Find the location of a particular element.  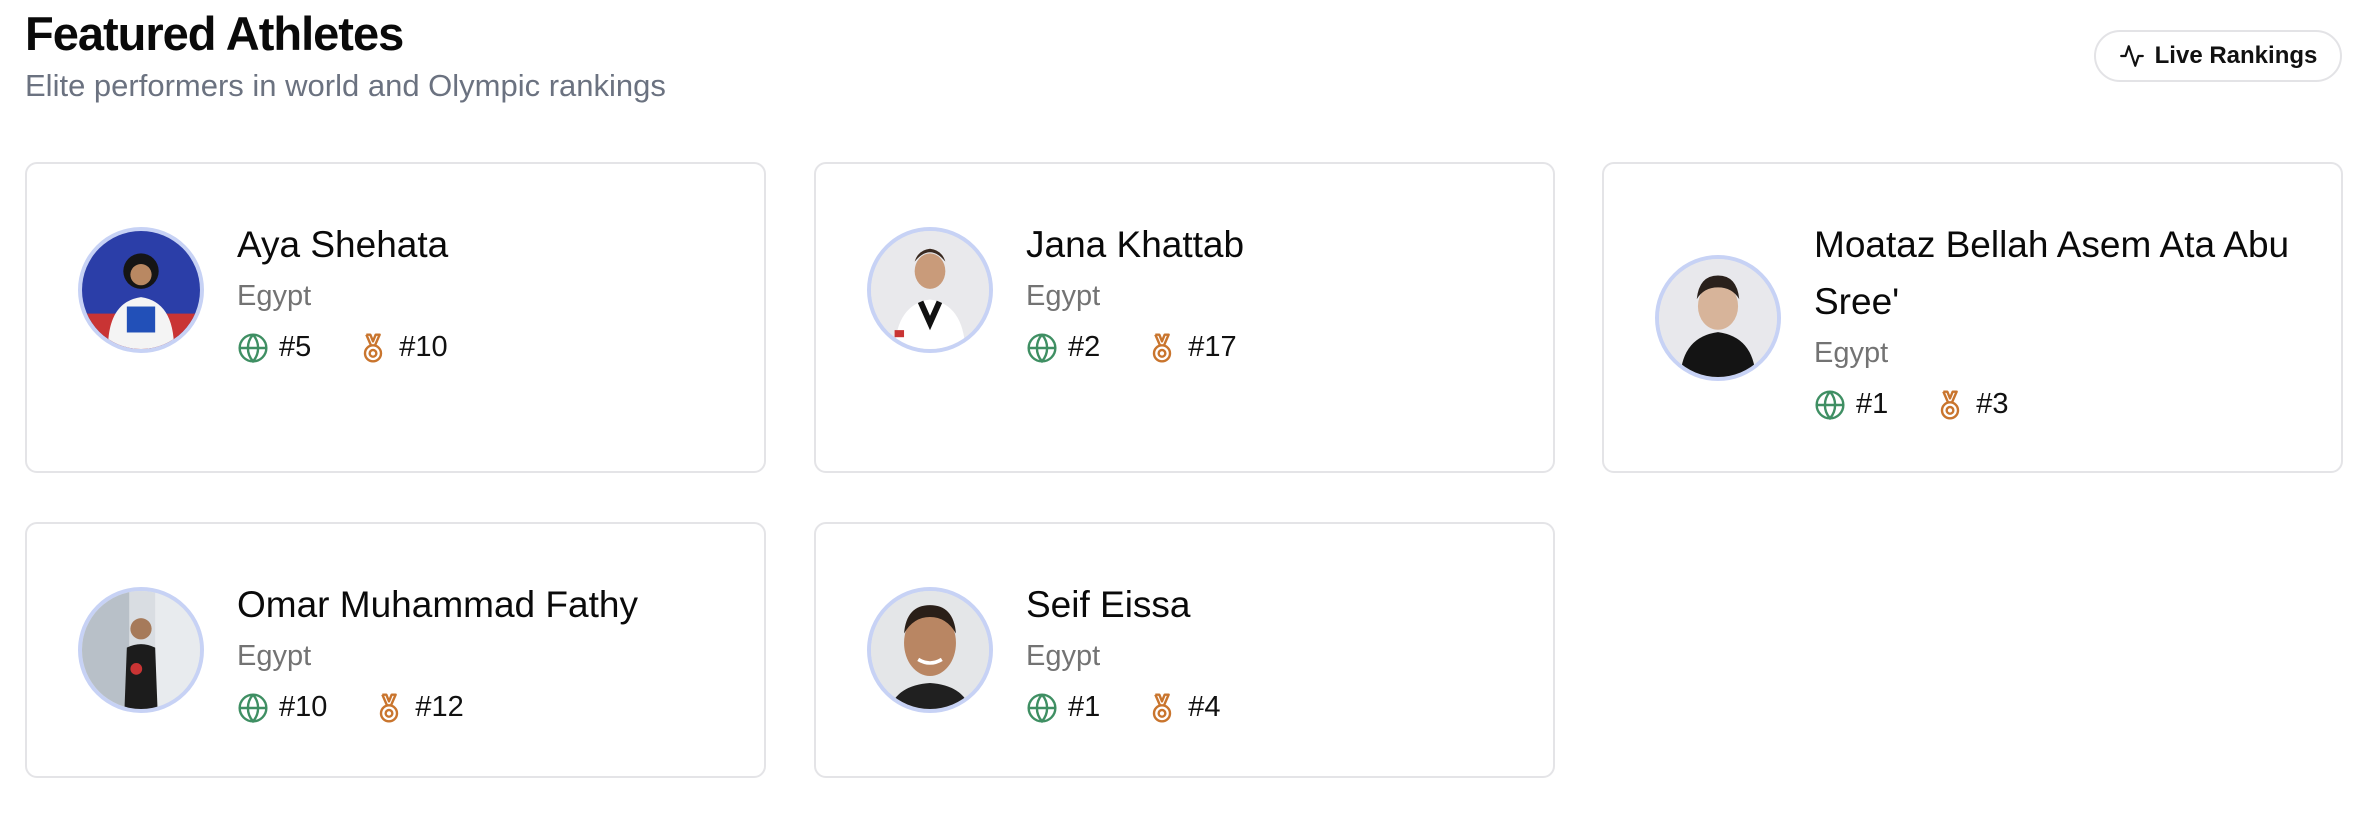

olympic-rank-value: #3 is located at coordinates (1992, 404).